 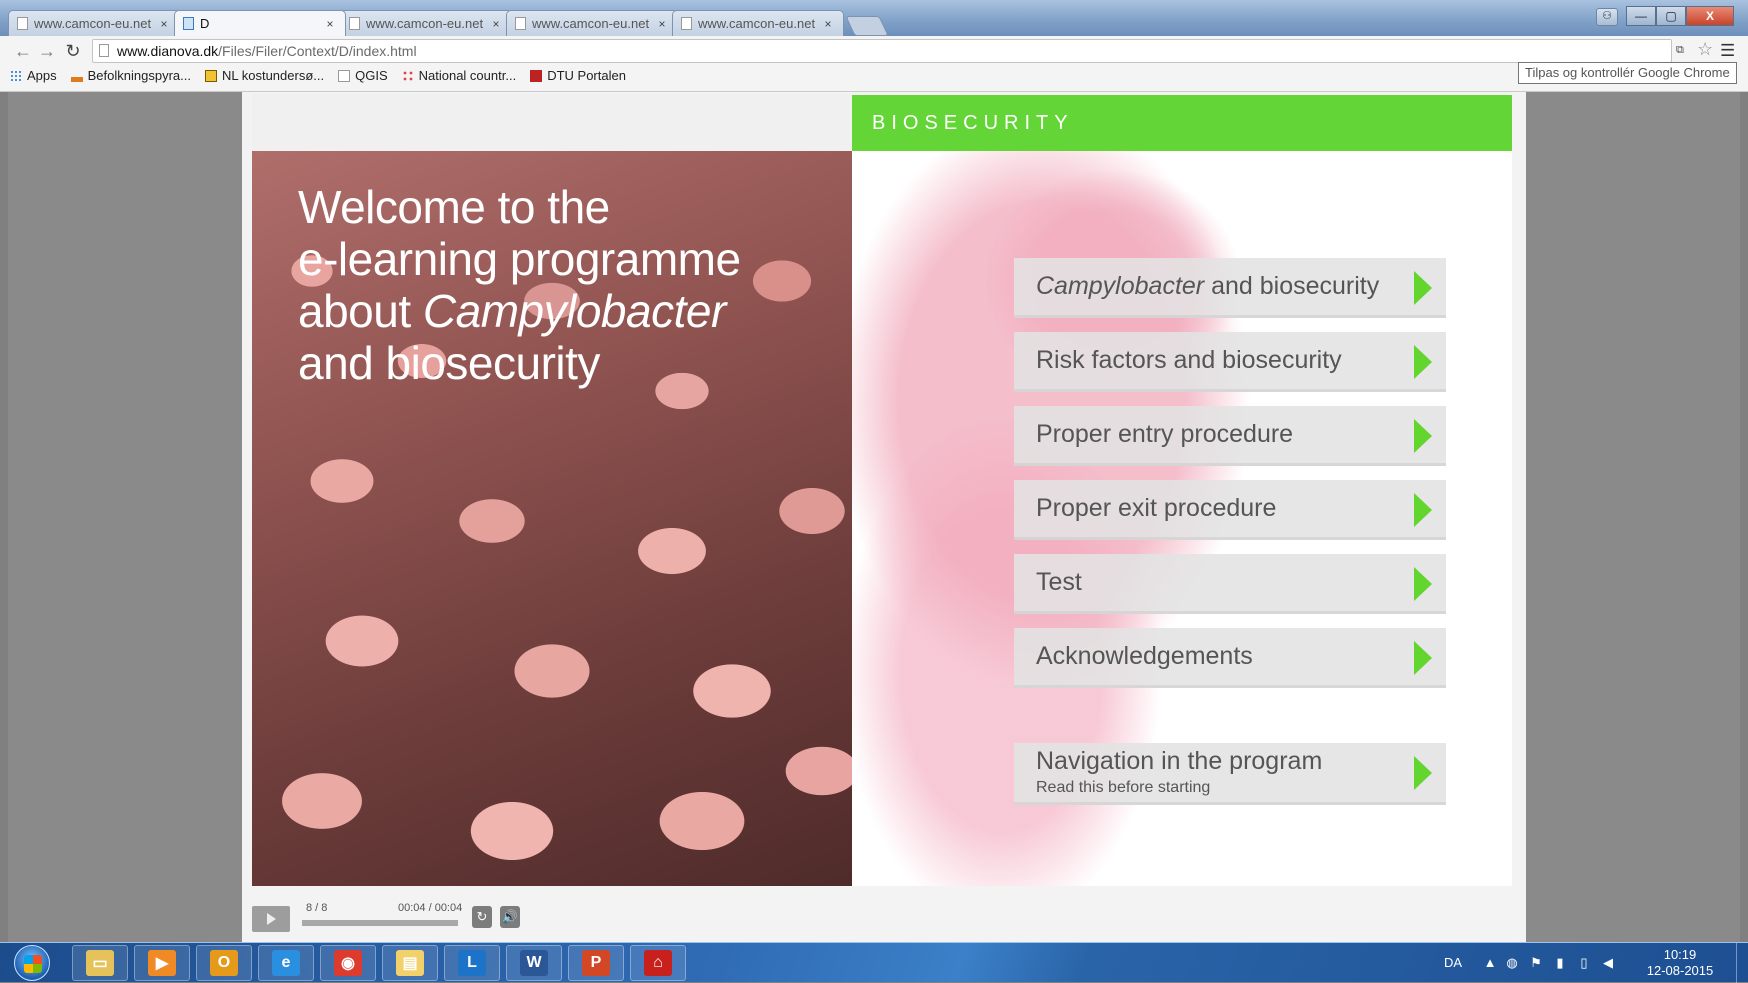 What do you see at coordinates (410, 963) in the screenshot?
I see `taskbar-app-folder: ▤` at bounding box center [410, 963].